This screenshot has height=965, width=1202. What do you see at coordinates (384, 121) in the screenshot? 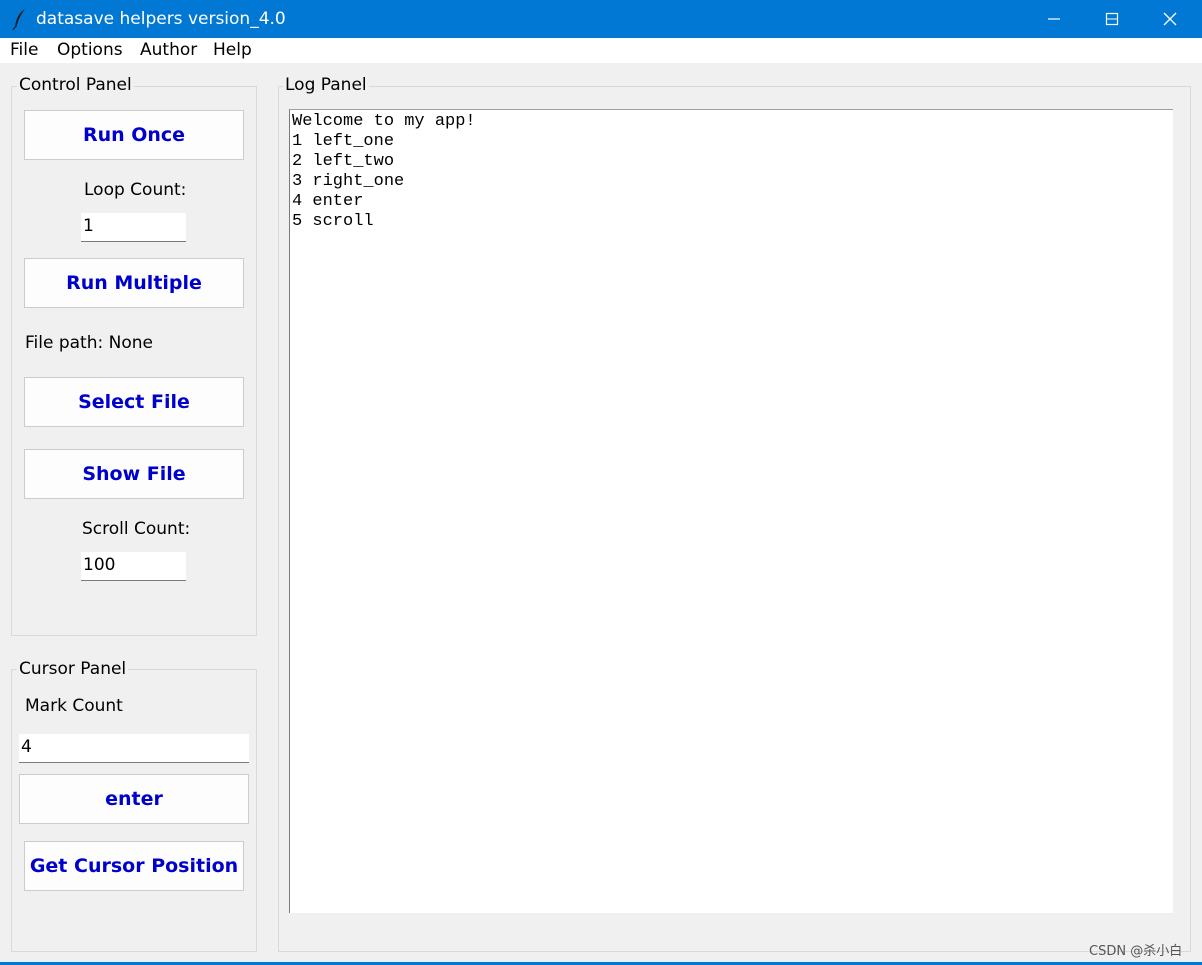
I see `log-line: Welcome to my app!` at bounding box center [384, 121].